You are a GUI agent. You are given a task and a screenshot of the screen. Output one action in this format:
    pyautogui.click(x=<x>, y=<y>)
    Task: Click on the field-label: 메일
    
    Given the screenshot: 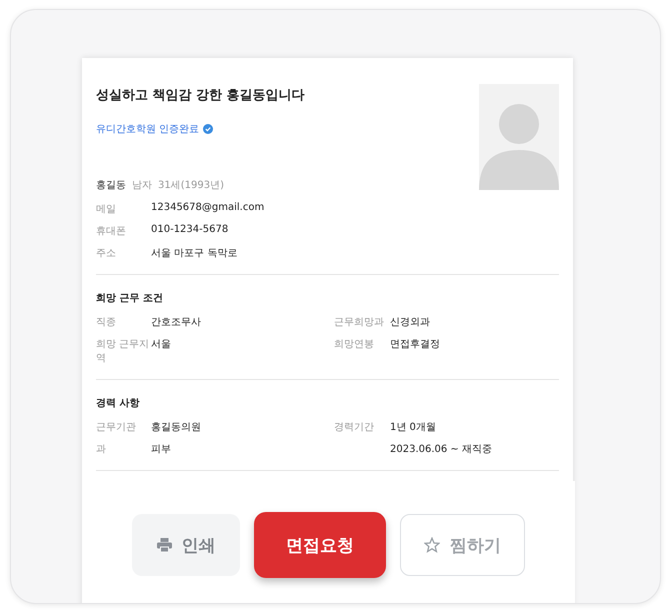 What is the action you would take?
    pyautogui.click(x=106, y=209)
    